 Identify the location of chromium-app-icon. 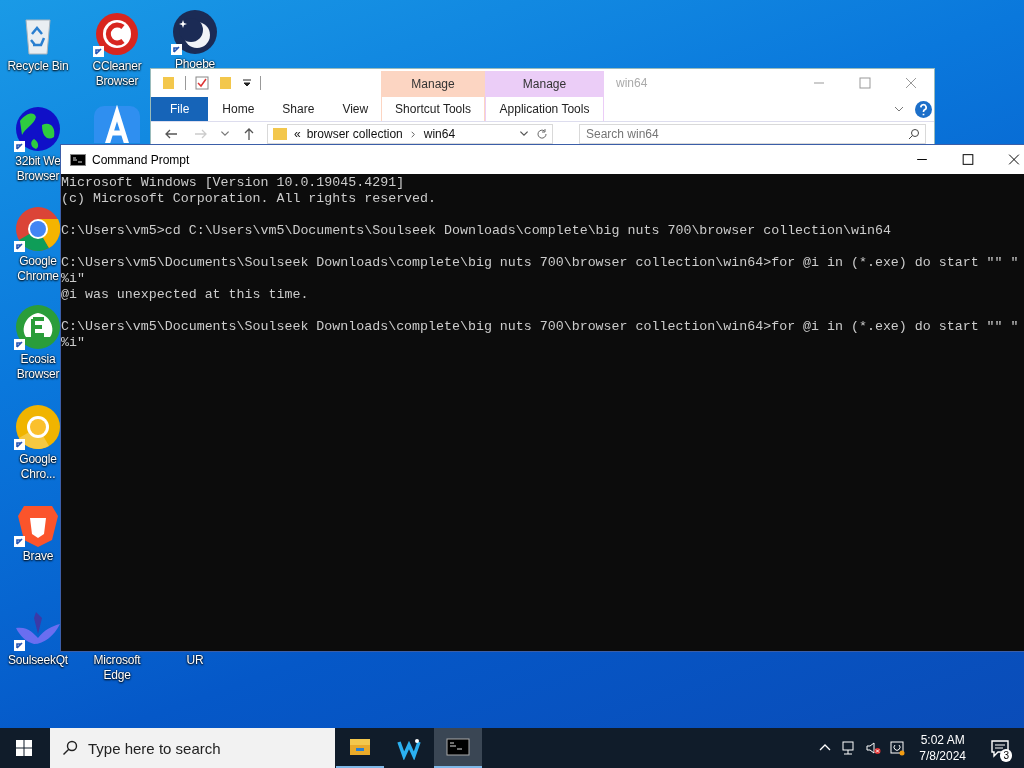
(38, 427).